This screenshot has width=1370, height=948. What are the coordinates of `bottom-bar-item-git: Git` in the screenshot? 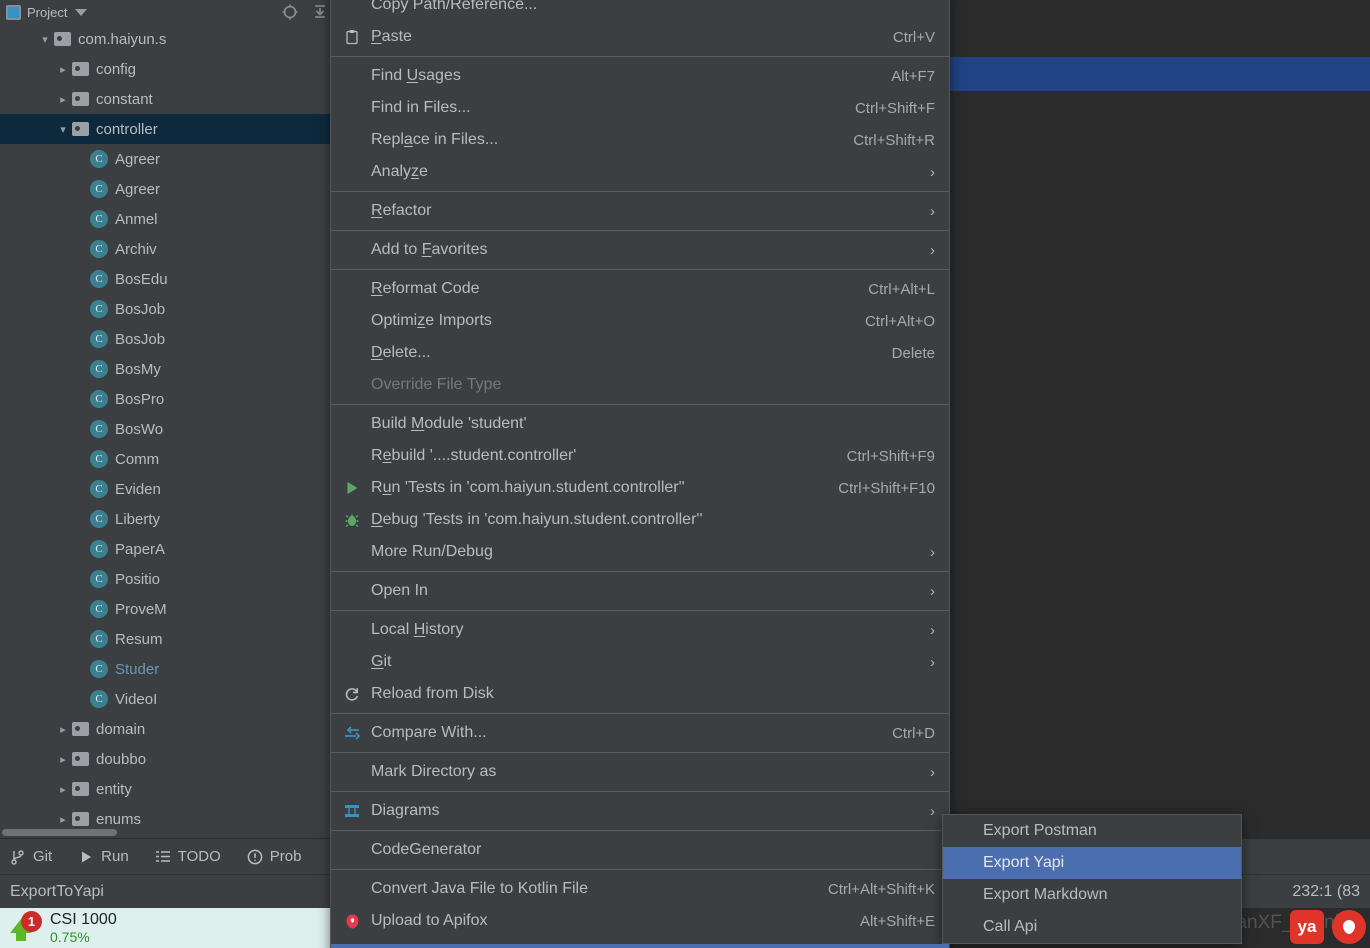 It's located at (31, 856).